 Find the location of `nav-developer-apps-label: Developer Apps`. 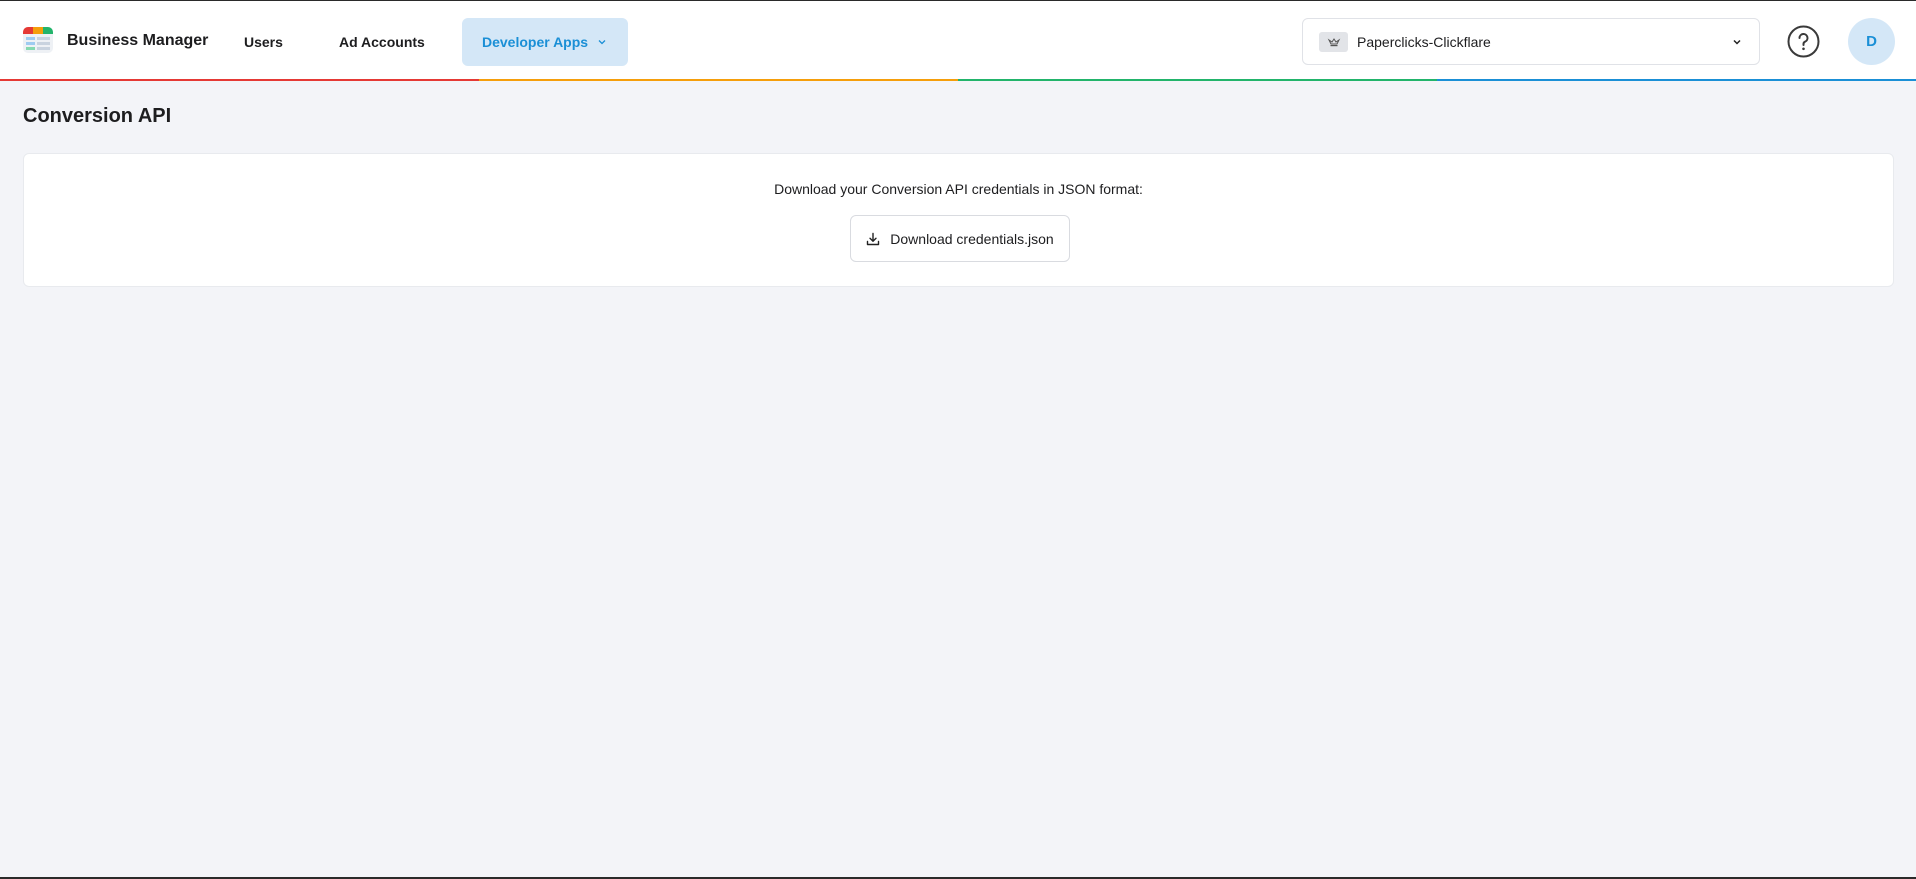

nav-developer-apps-label: Developer Apps is located at coordinates (535, 42).